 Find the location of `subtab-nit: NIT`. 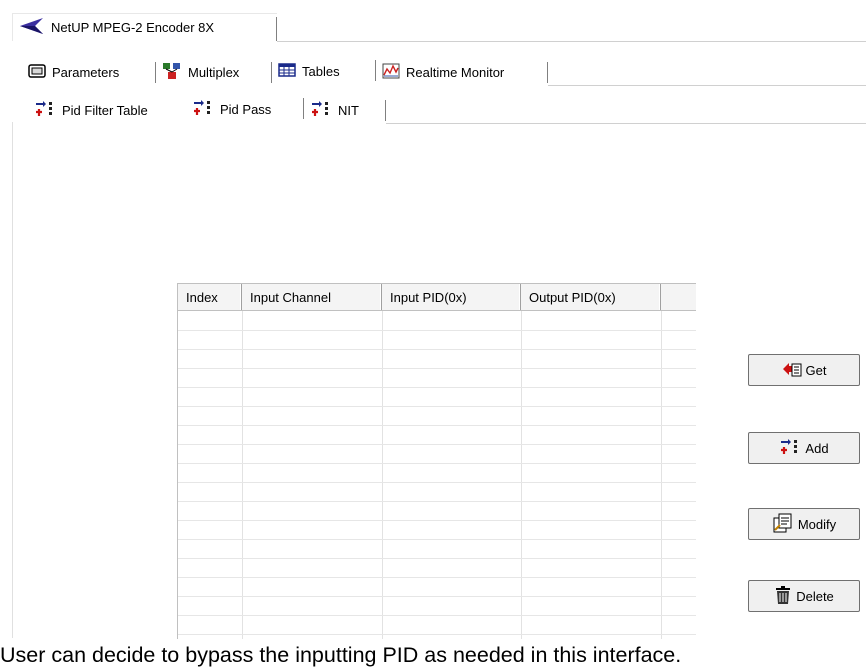

subtab-nit: NIT is located at coordinates (345, 110).